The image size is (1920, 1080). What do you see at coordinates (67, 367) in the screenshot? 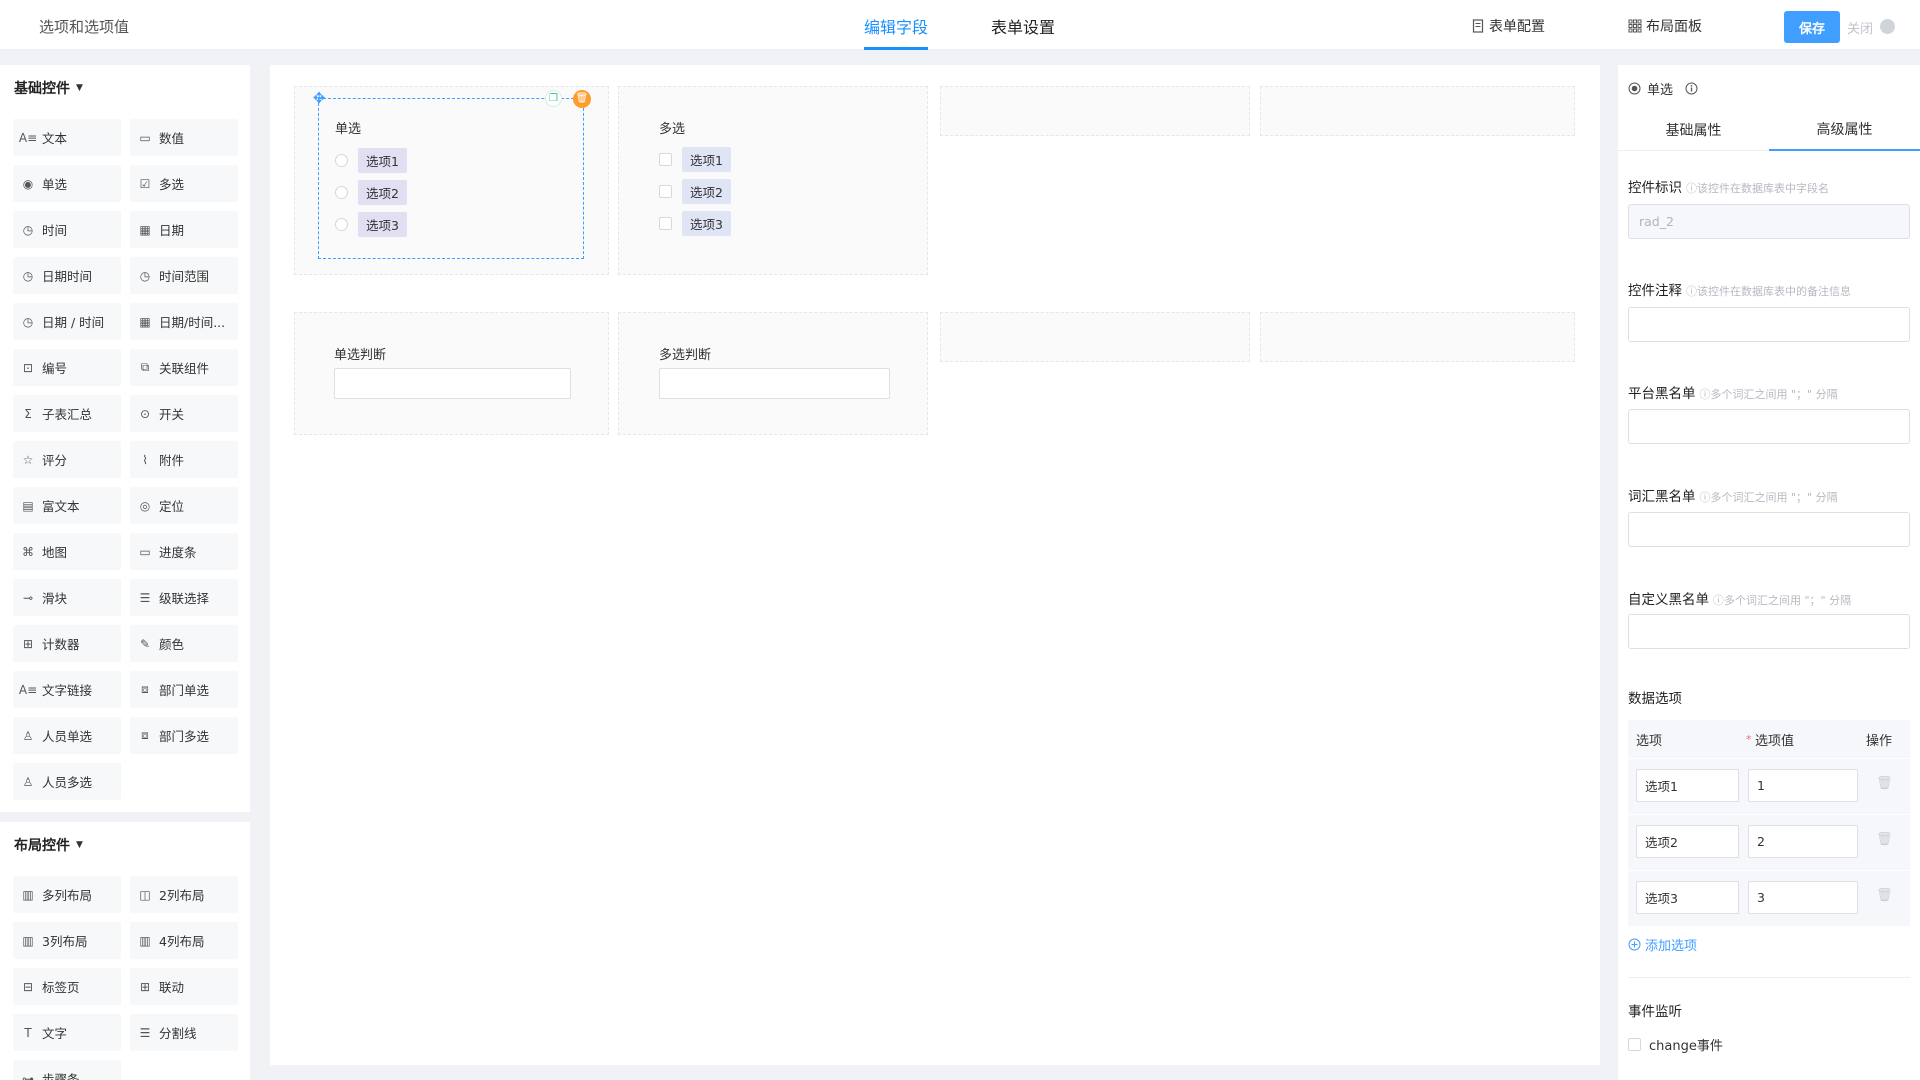
I see `palette-item-serial: ⊡ 编号` at bounding box center [67, 367].